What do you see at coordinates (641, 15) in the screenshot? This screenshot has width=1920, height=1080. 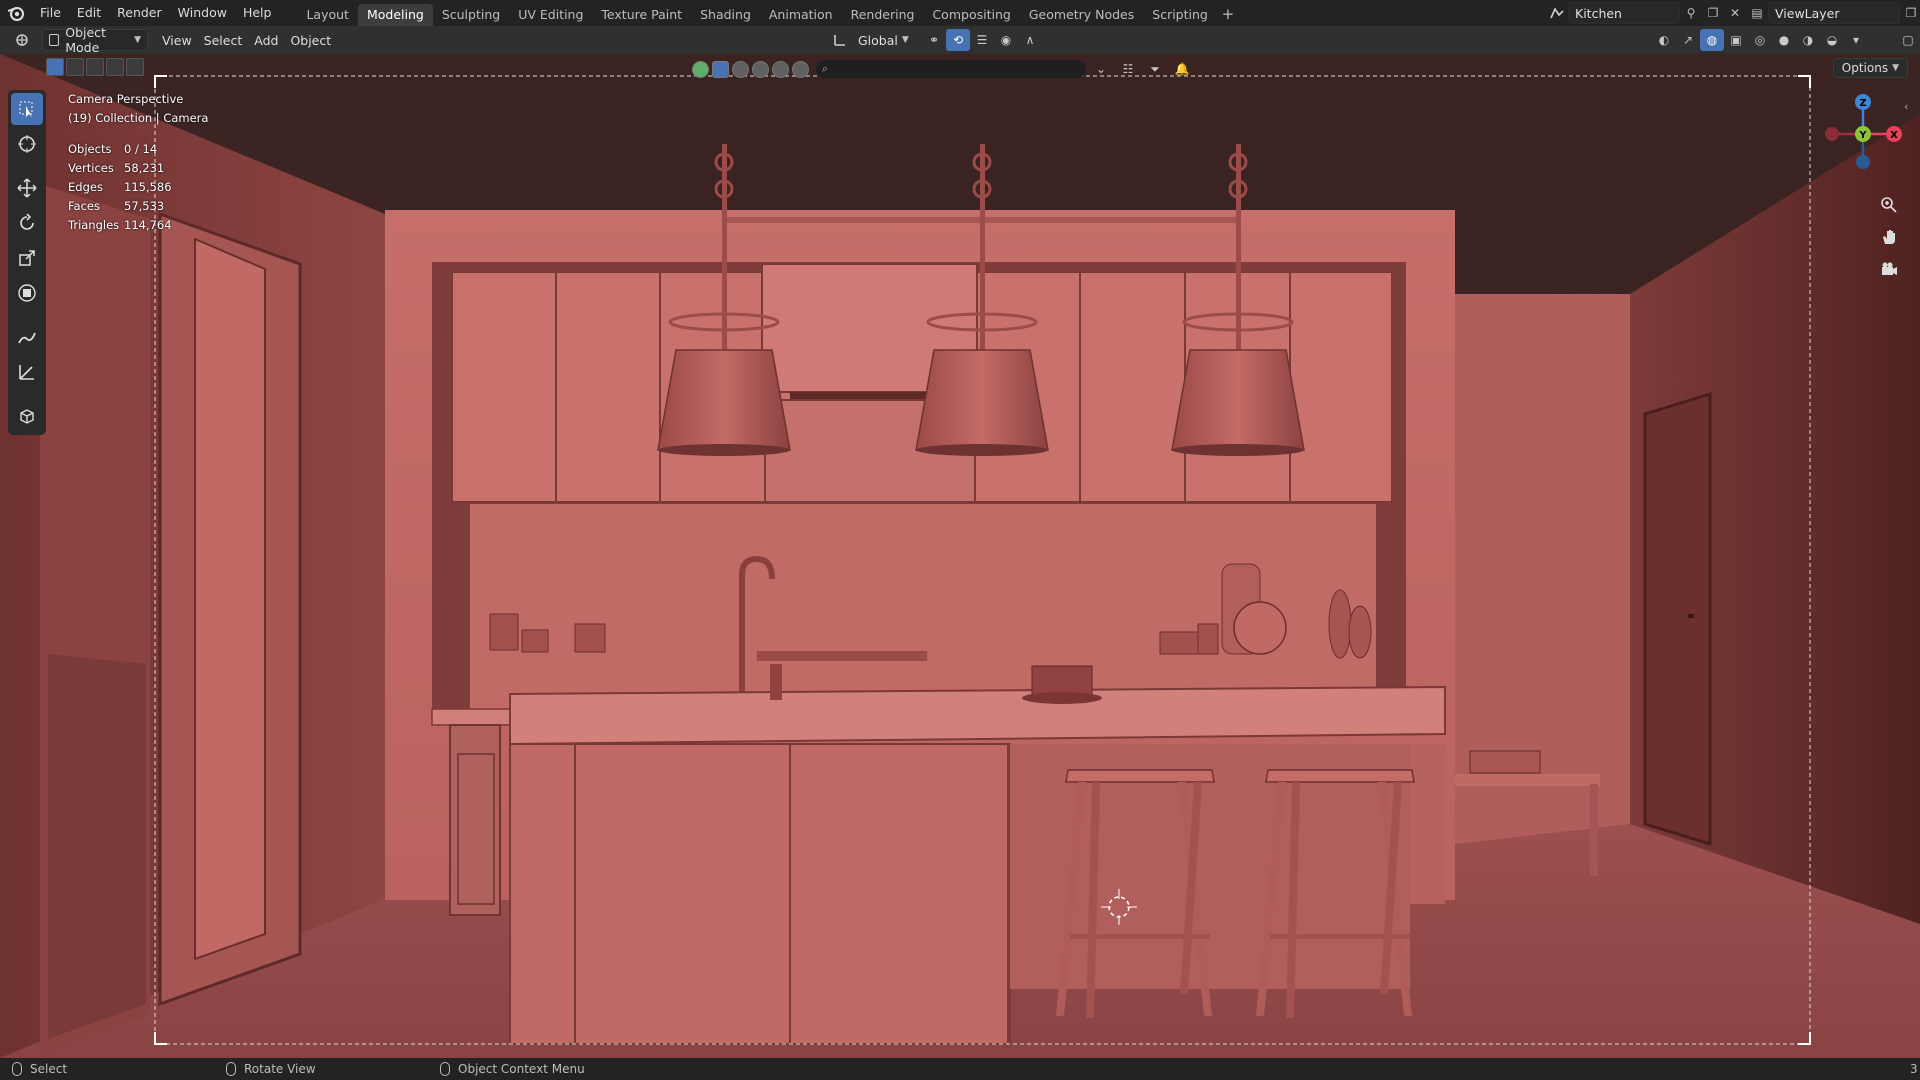 I see `tab-texture-paint: Texture Paint` at bounding box center [641, 15].